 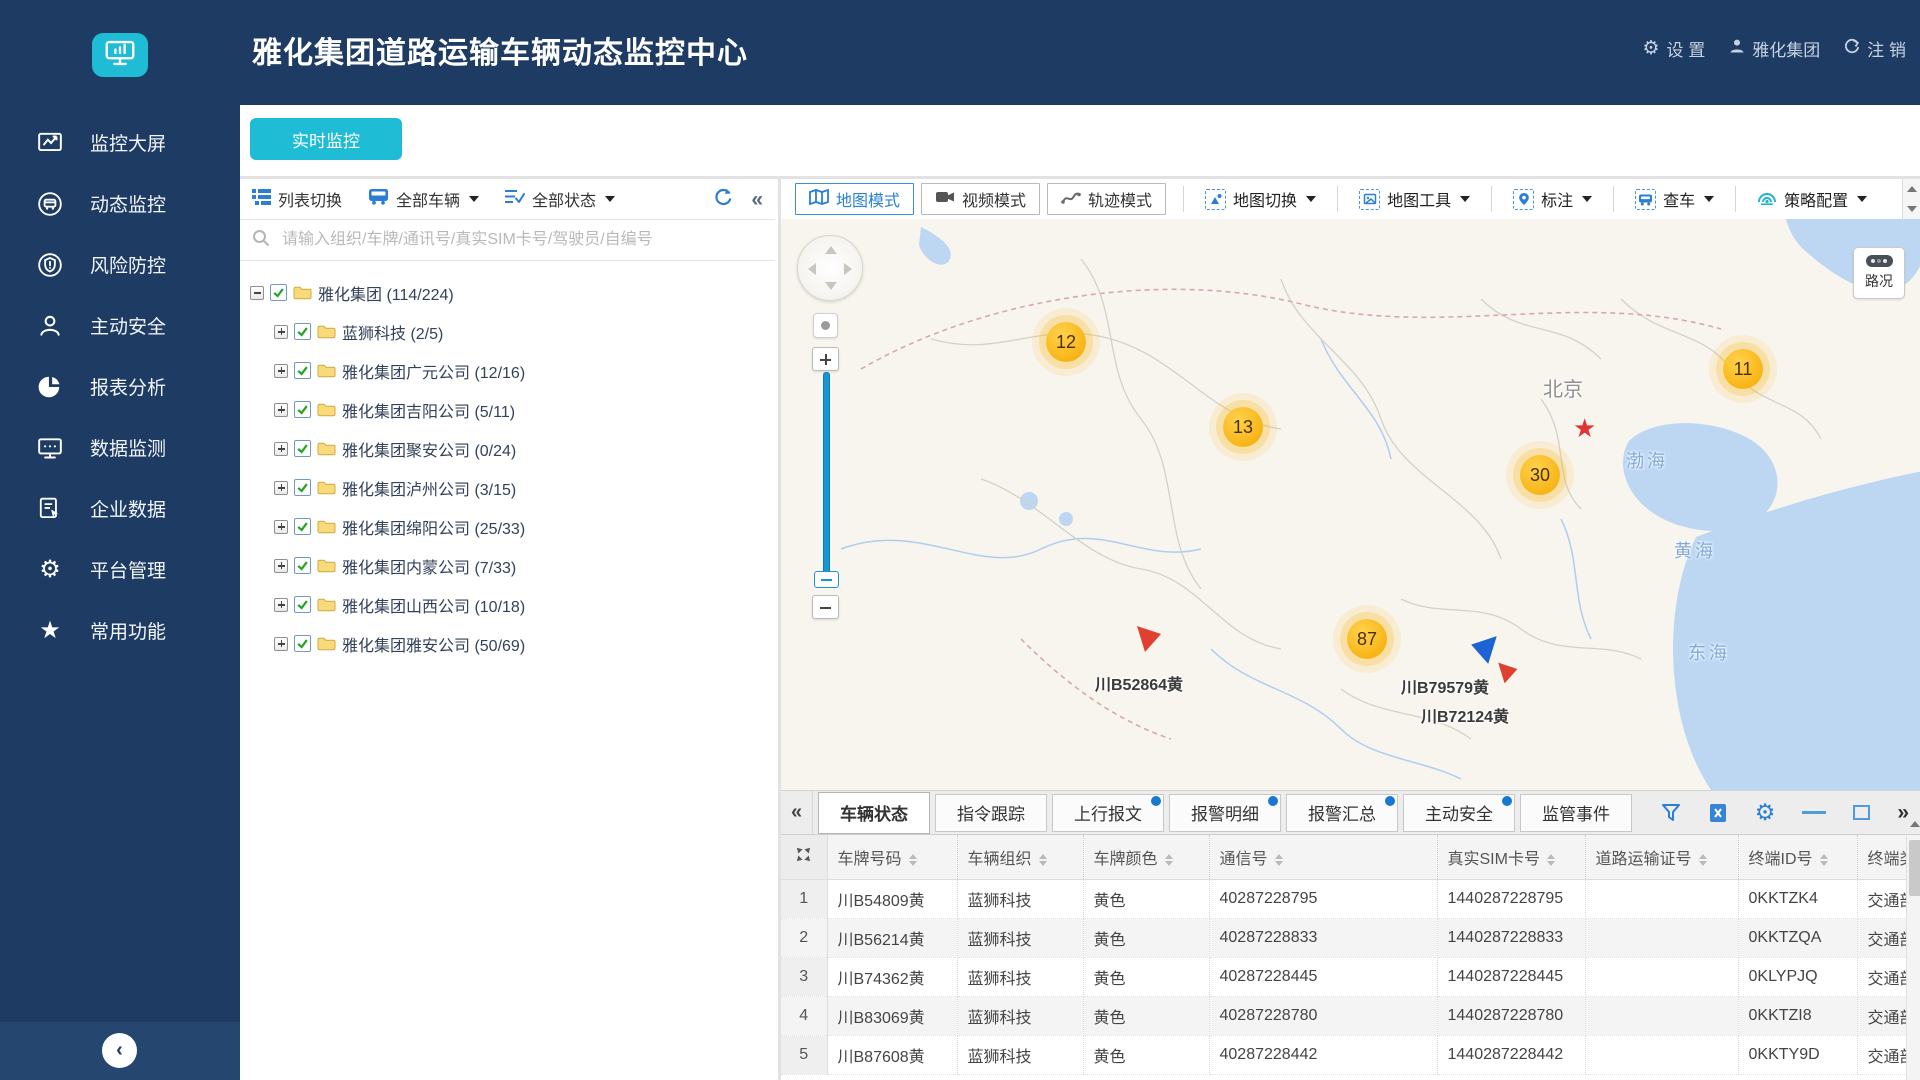 I want to click on sidebar-item-common-functions: ★ 常用功能, so click(x=120, y=630).